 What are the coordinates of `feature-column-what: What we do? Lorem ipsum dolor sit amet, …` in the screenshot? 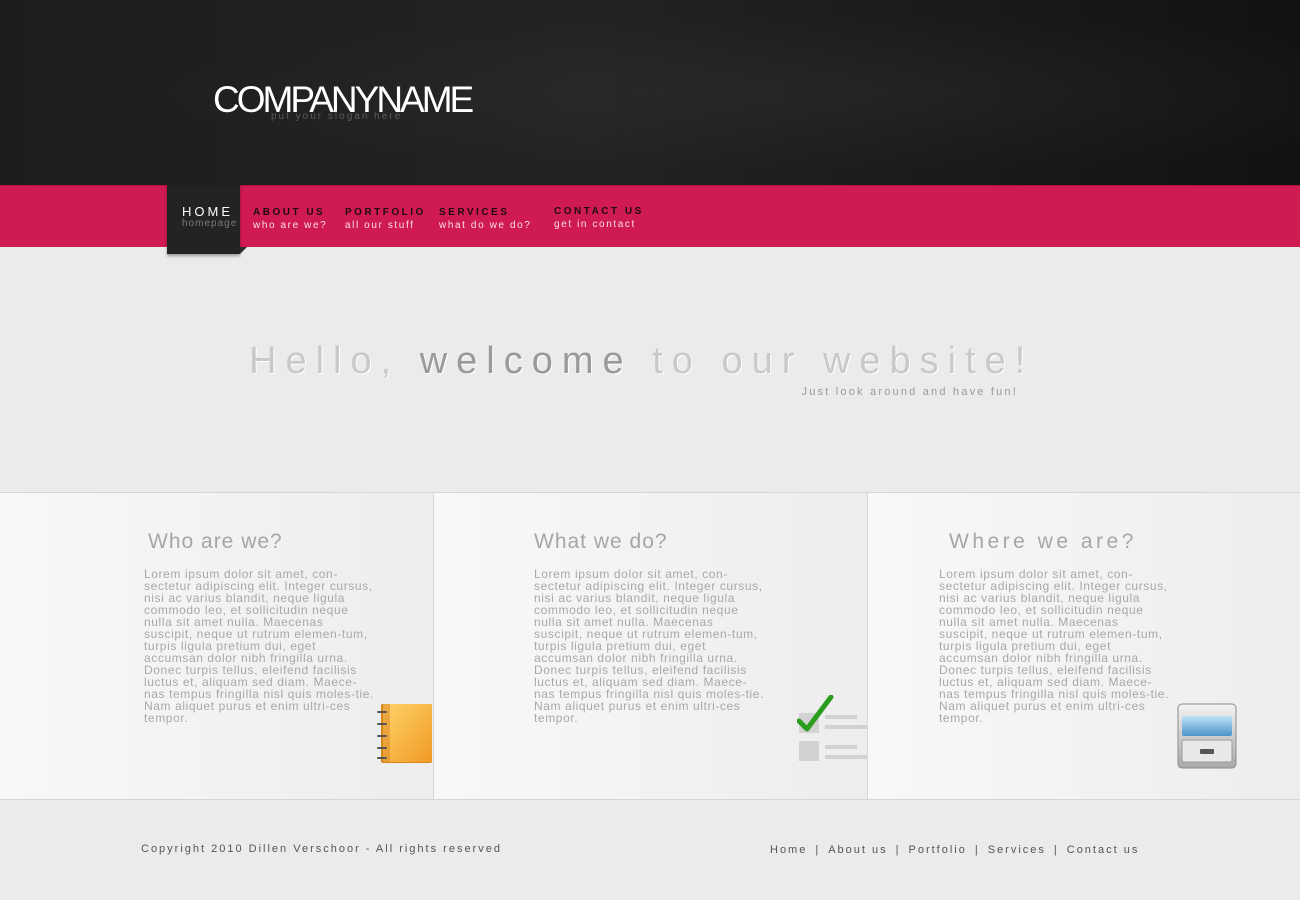 It's located at (650, 646).